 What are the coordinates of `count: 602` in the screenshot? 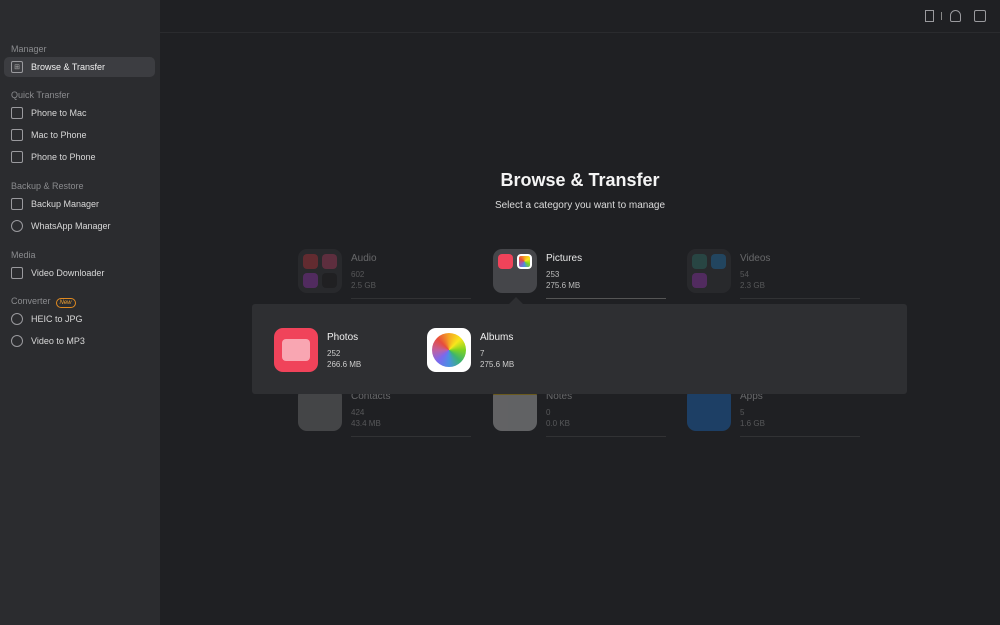 It's located at (358, 274).